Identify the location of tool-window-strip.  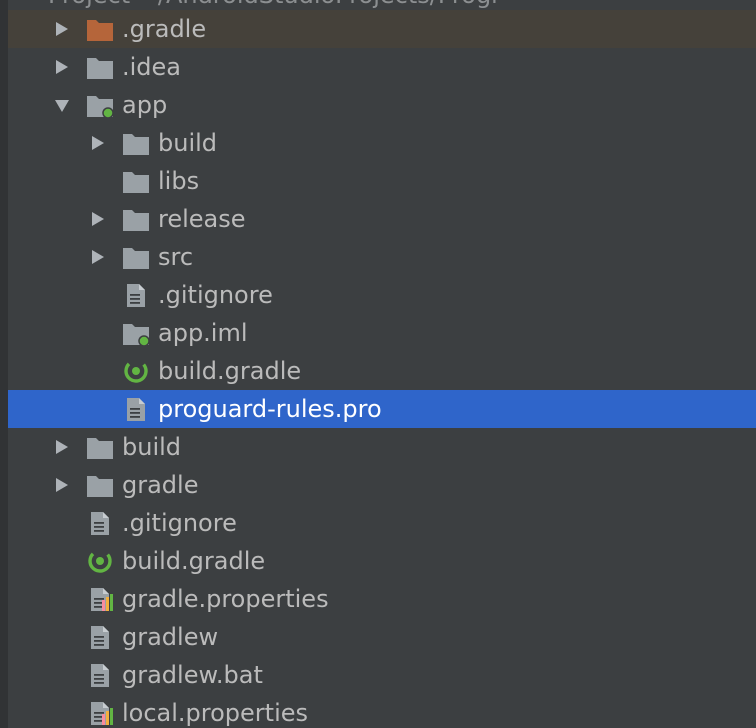
(4, 364).